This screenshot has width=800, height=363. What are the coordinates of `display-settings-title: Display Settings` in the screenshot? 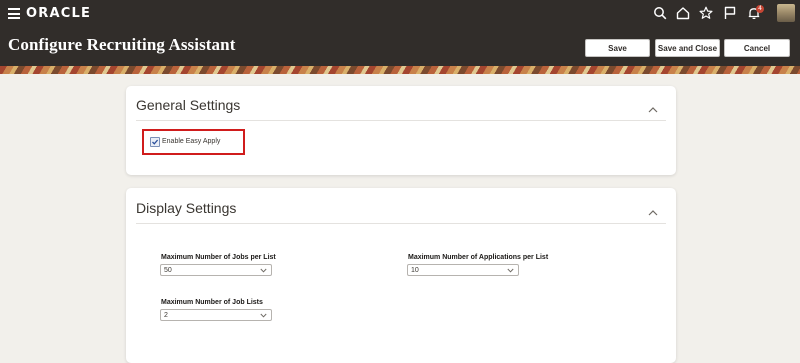 It's located at (186, 208).